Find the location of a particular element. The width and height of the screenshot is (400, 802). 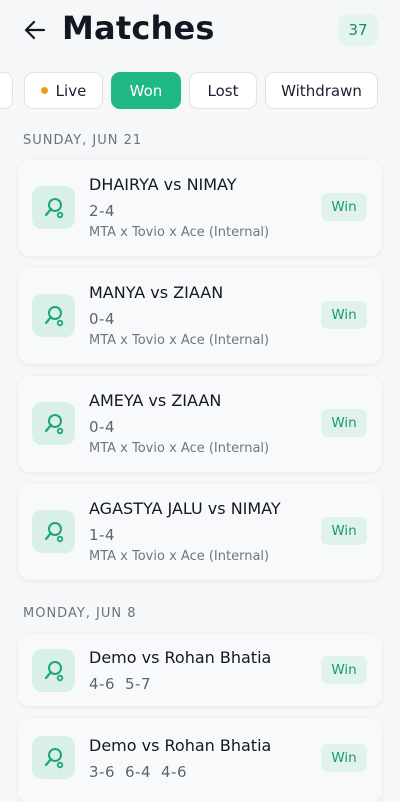

match-score: 4-6 5-7 is located at coordinates (125, 684).